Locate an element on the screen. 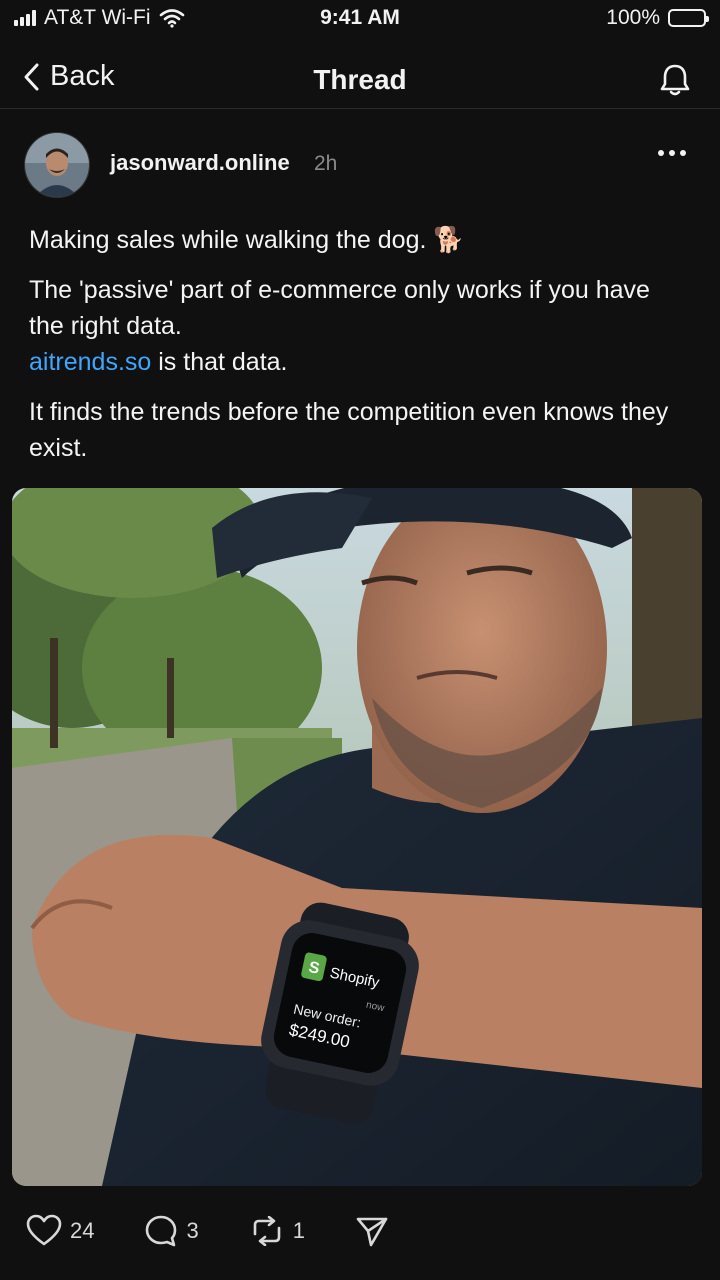  bell-icon is located at coordinates (675, 80).